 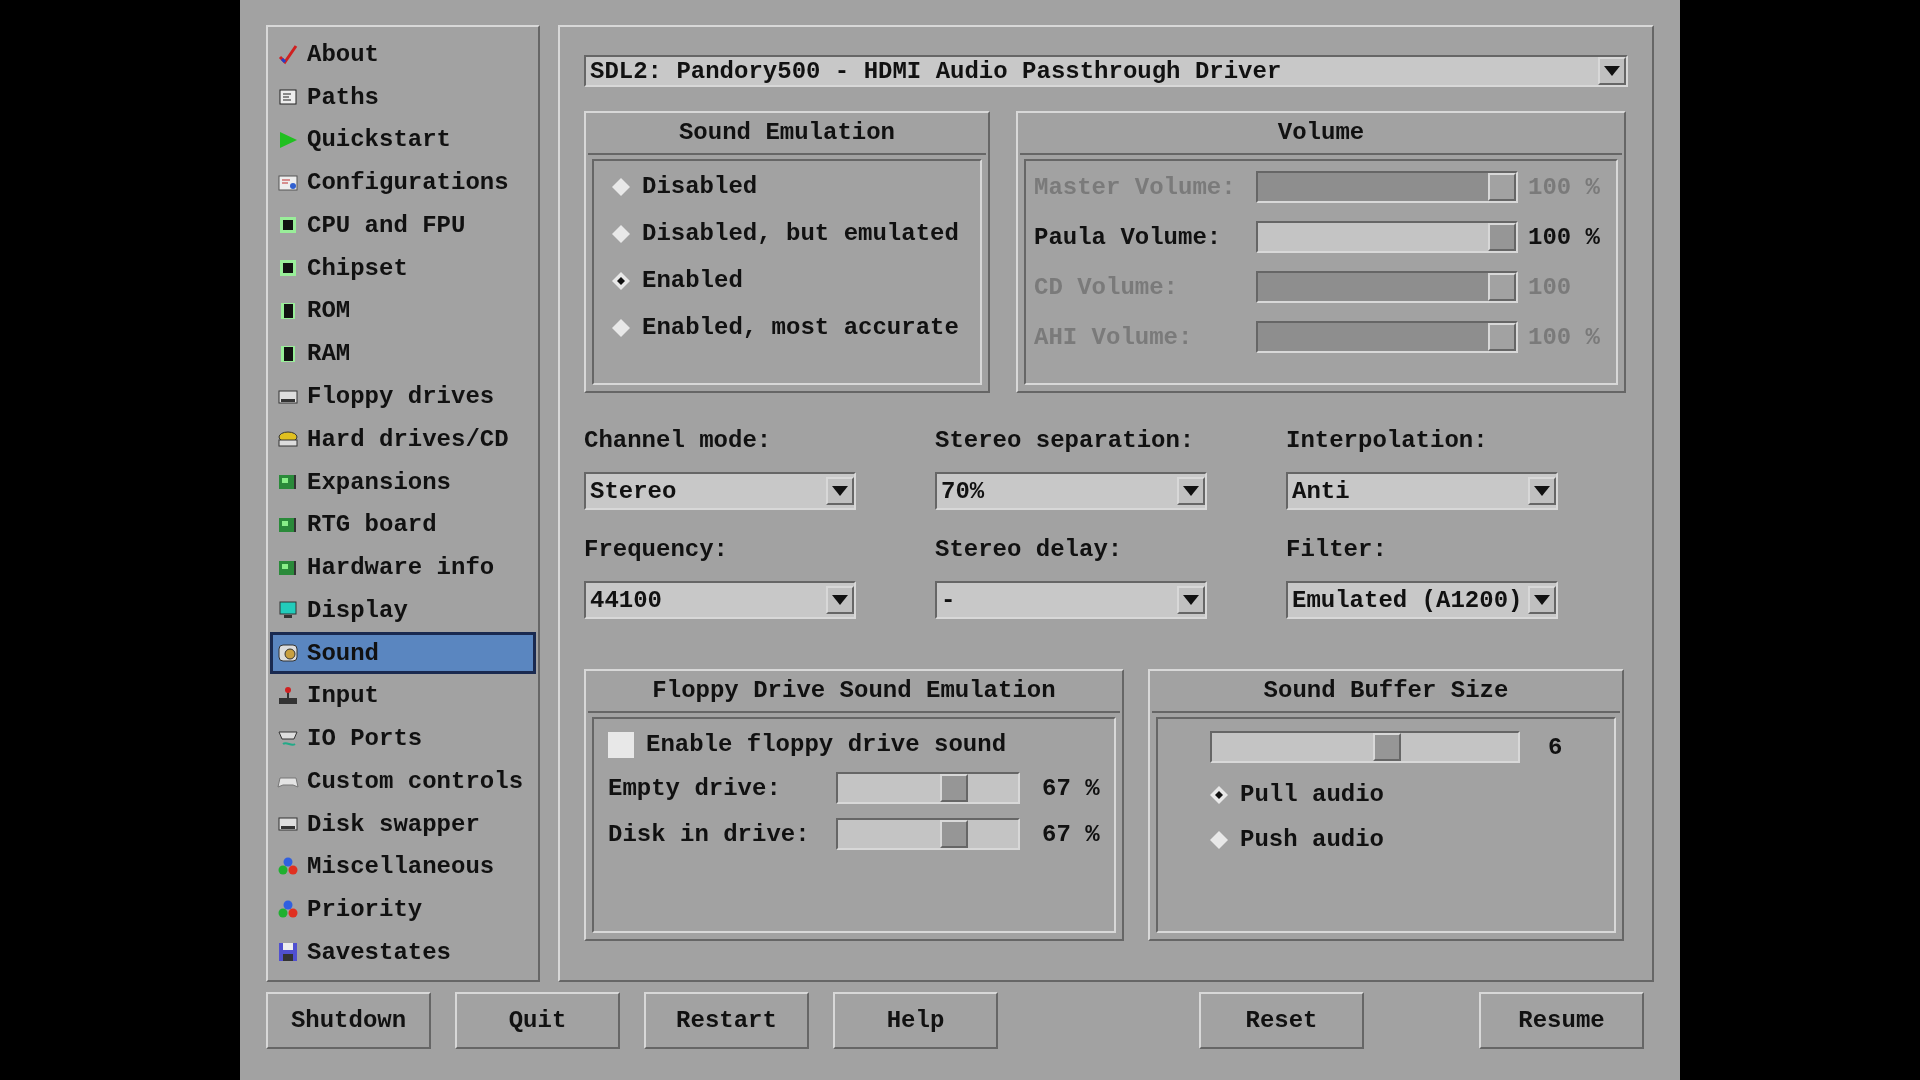 I want to click on setting-dropdown: Anti, so click(x=1422, y=491).